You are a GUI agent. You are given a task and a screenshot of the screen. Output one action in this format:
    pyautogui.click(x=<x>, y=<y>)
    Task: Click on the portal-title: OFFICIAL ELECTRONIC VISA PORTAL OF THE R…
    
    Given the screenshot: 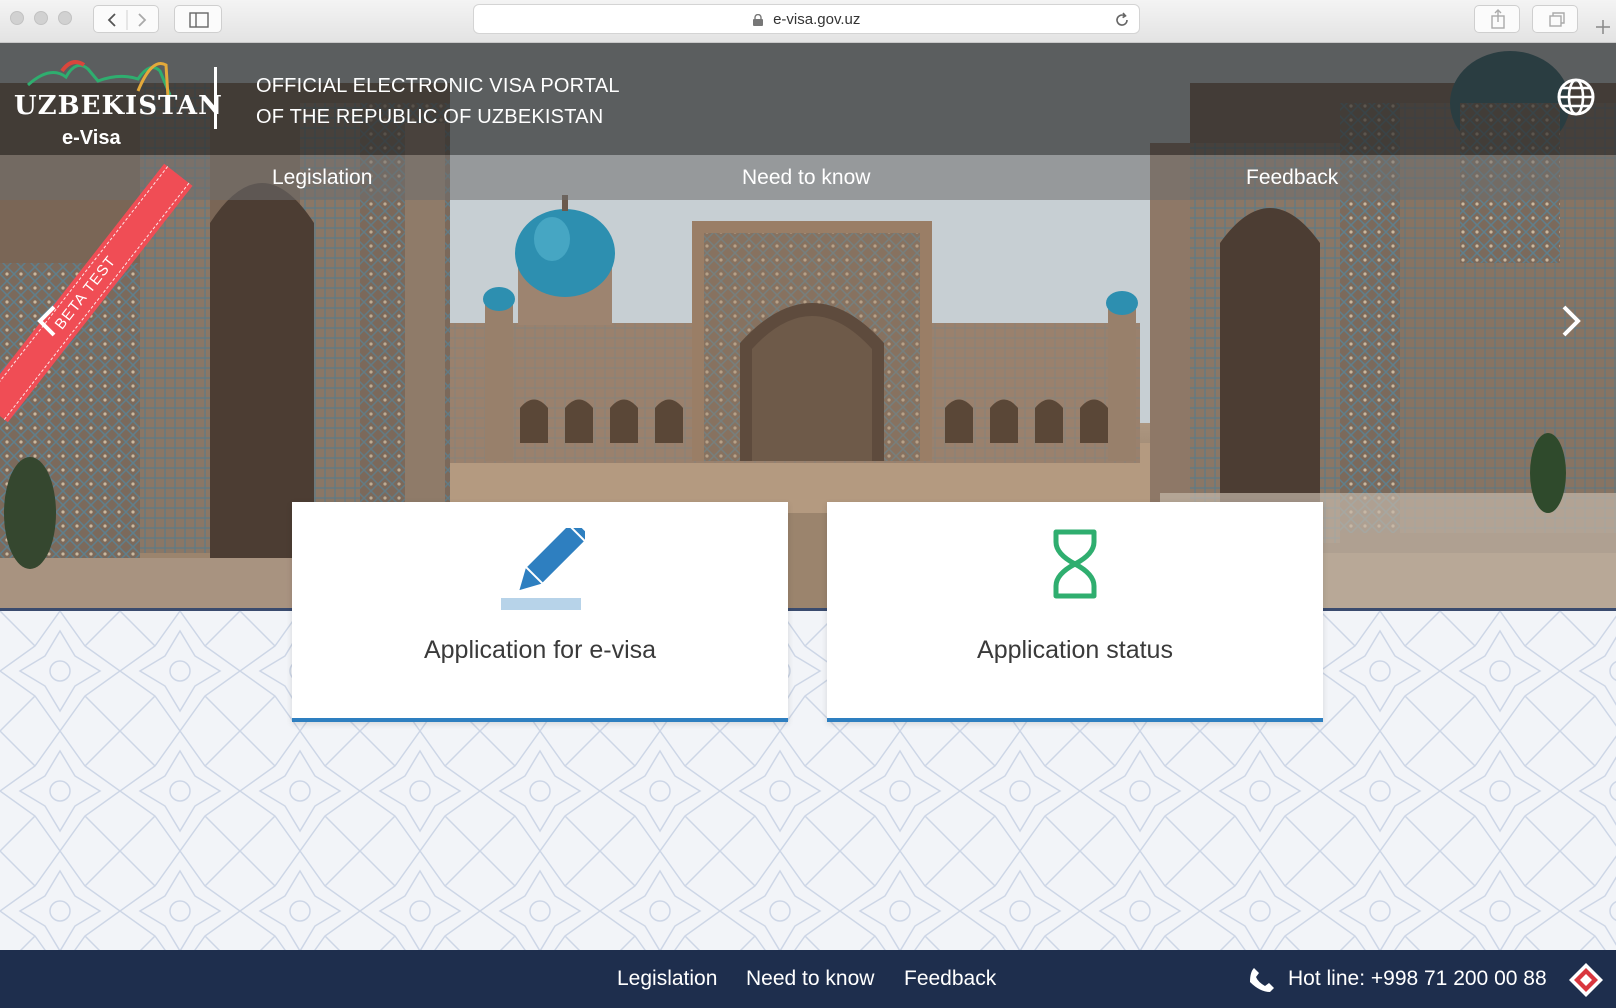 What is the action you would take?
    pyautogui.click(x=438, y=102)
    